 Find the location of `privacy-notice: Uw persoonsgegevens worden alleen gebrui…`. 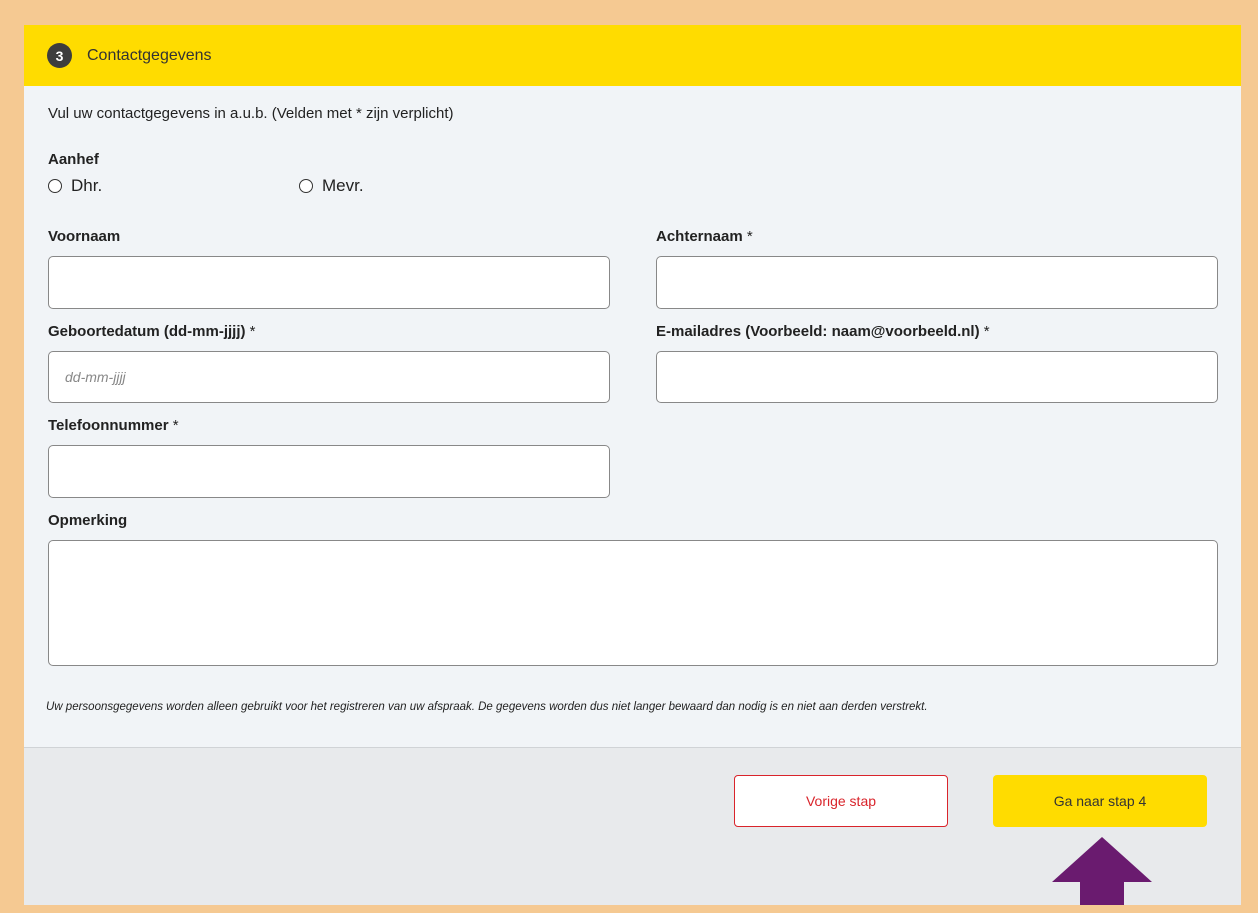

privacy-notice: Uw persoonsgegevens worden alleen gebrui… is located at coordinates (487, 707).